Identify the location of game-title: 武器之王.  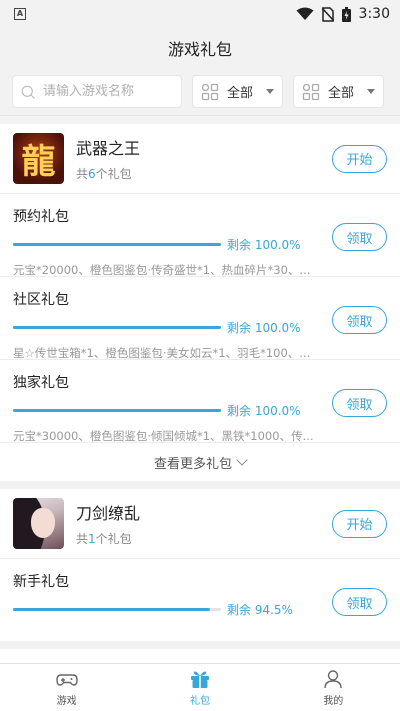
(108, 148).